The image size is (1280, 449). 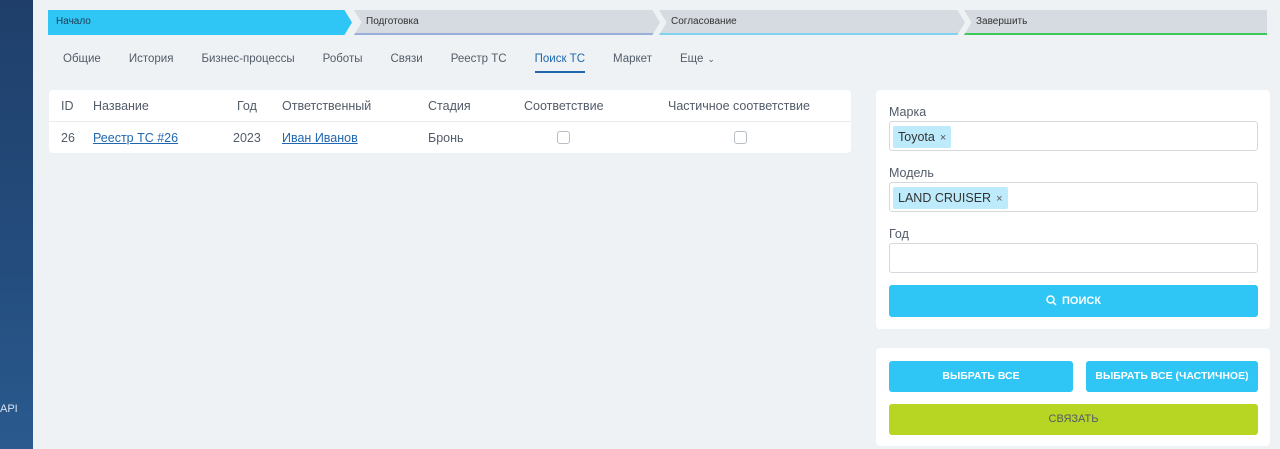 I want to click on row-year: 2023, so click(x=247, y=138).